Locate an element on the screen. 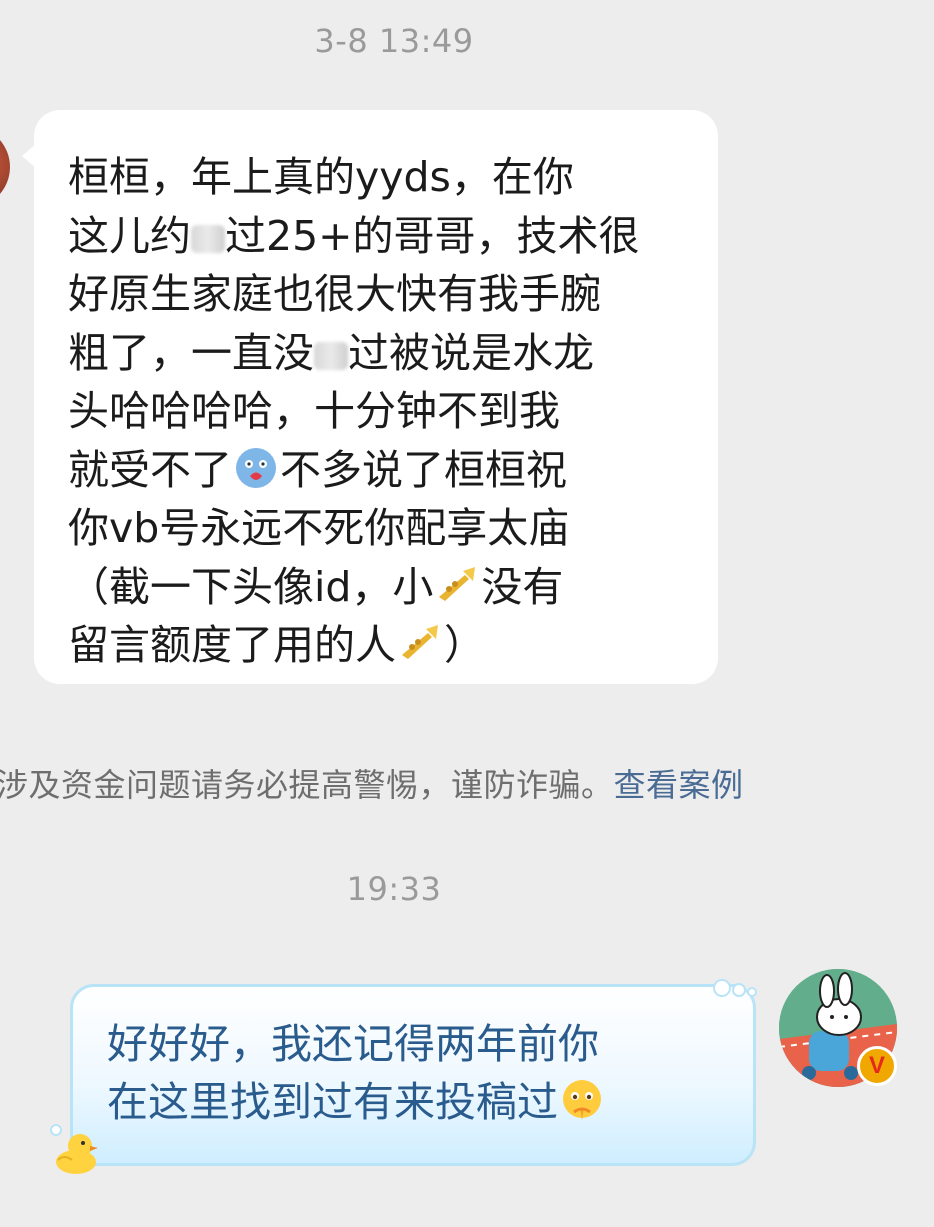 The image size is (934, 1227). sender-avatar is located at coordinates (5, 167).